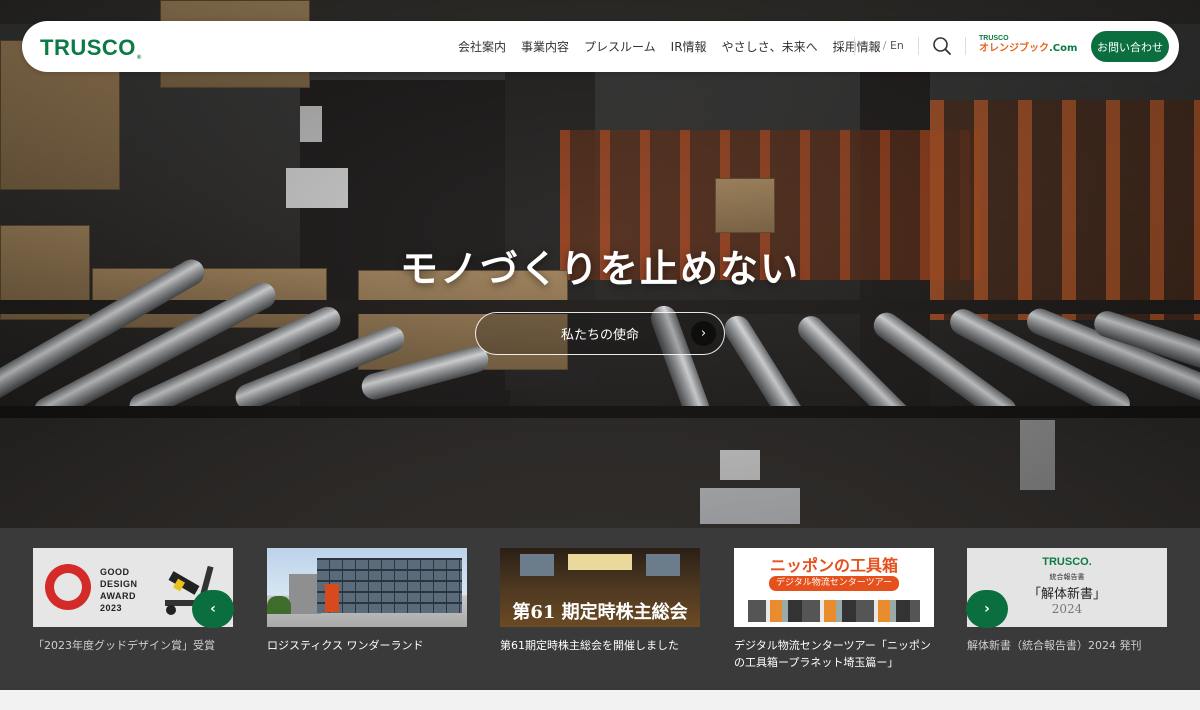  I want to click on thumb-title: ニッポンの工具箱, so click(833, 565).